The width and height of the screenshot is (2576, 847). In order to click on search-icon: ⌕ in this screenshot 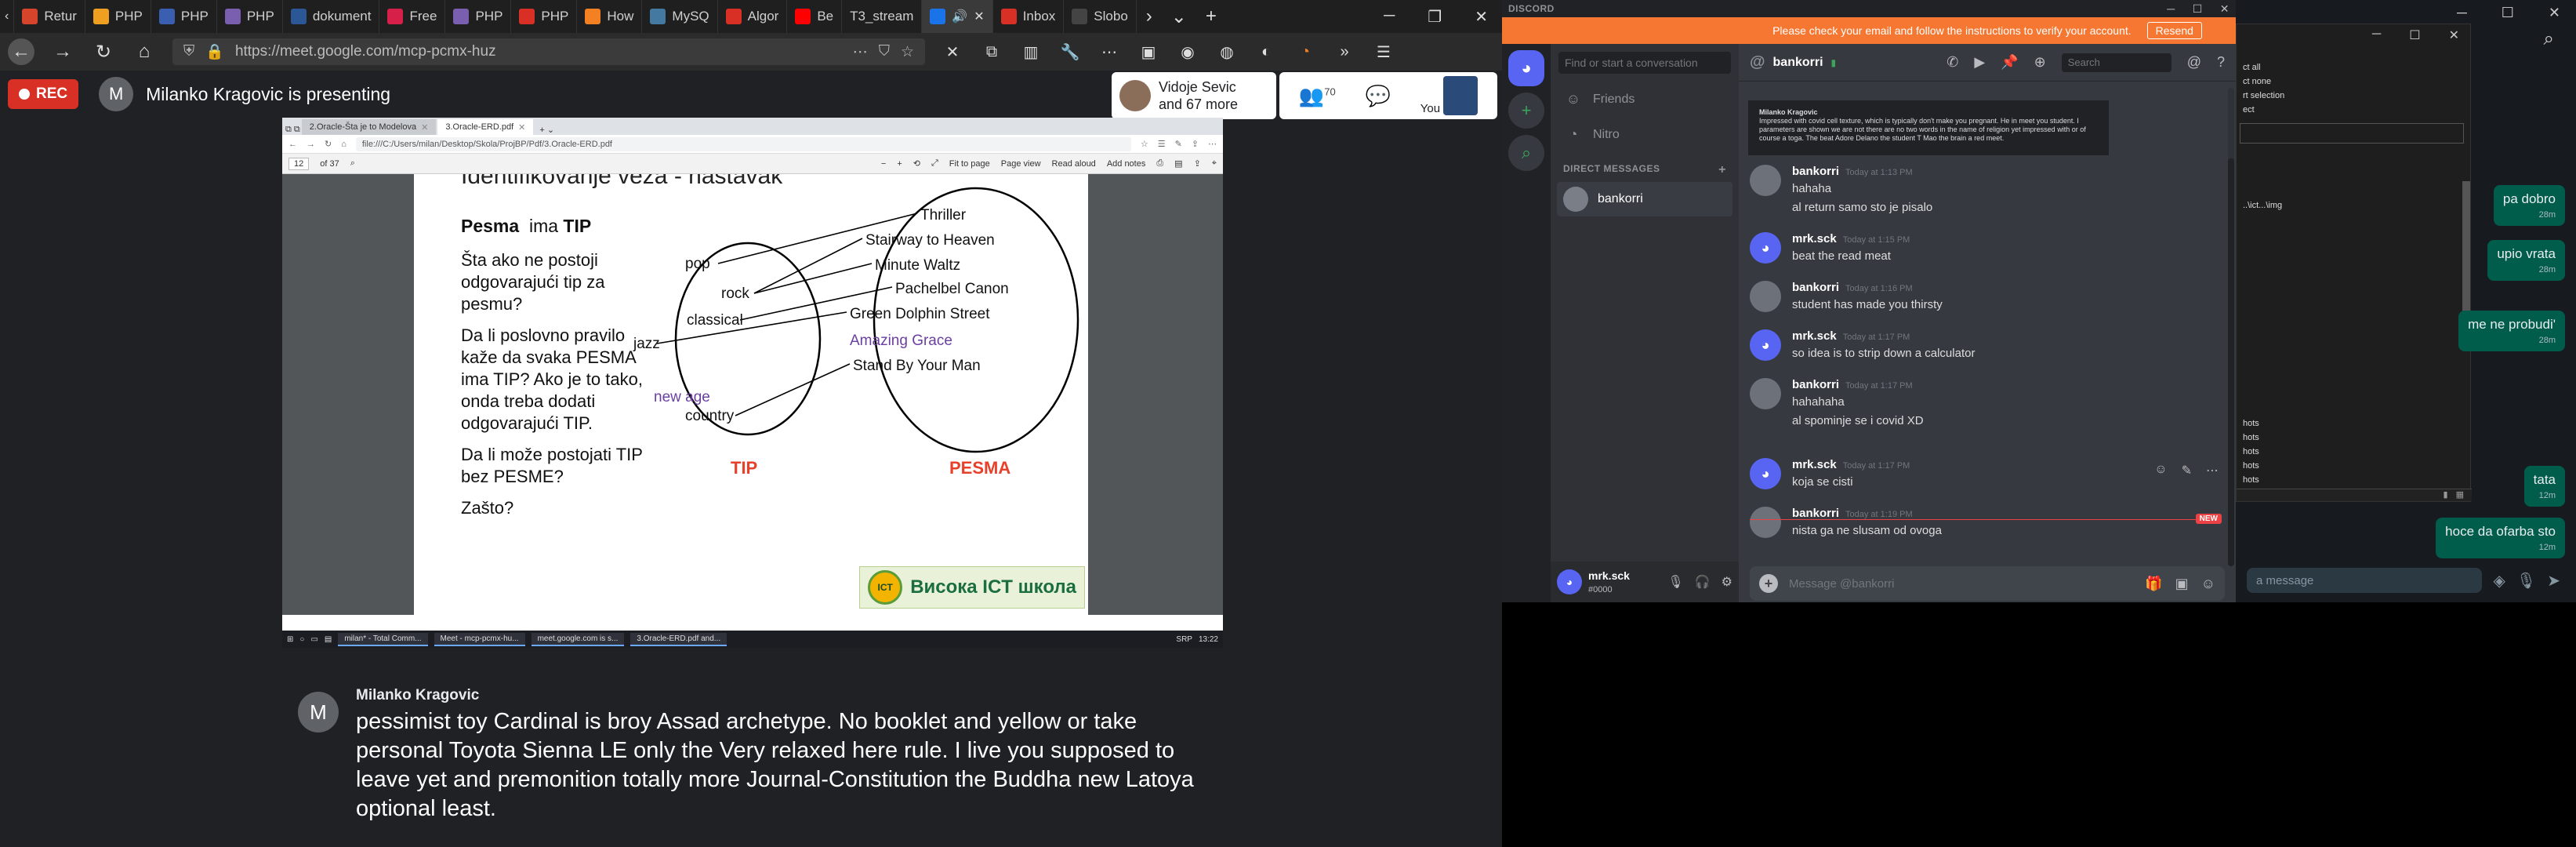, I will do `click(2549, 39)`.